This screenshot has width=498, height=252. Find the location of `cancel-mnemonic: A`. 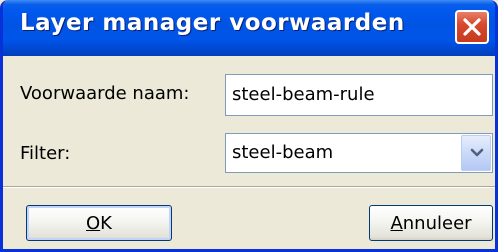

cancel-mnemonic: A is located at coordinates (396, 223).